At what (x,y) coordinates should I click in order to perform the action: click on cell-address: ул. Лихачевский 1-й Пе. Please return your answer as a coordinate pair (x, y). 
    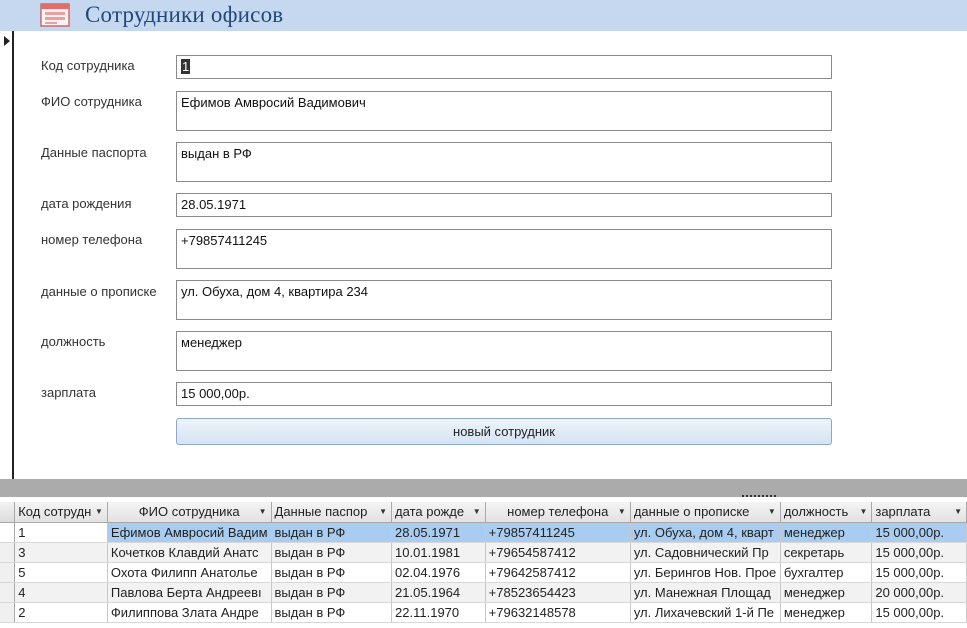
    Looking at the image, I should click on (705, 612).